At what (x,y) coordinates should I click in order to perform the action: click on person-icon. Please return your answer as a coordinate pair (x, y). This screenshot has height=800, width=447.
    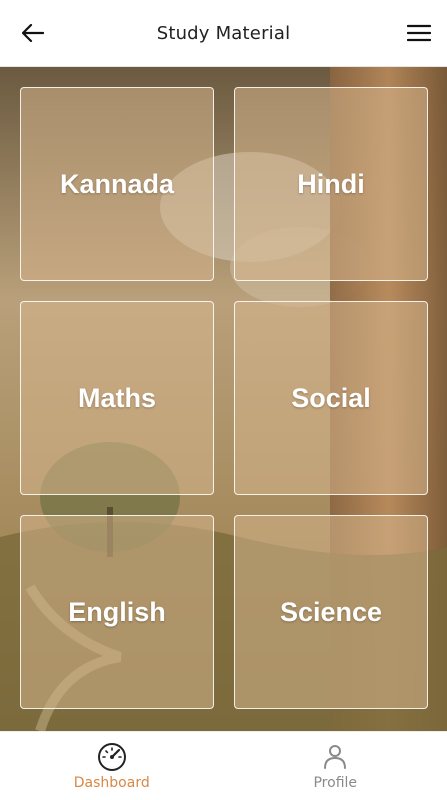
    Looking at the image, I should click on (335, 757).